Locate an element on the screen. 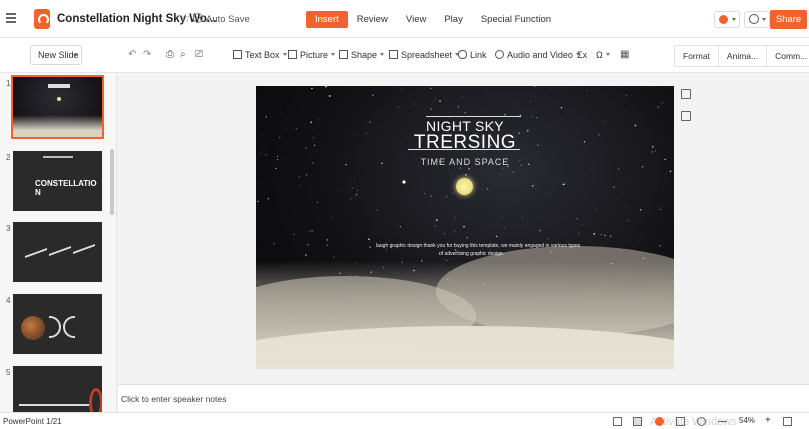 This screenshot has height=429, width=809. record-icon is located at coordinates (723, 19).